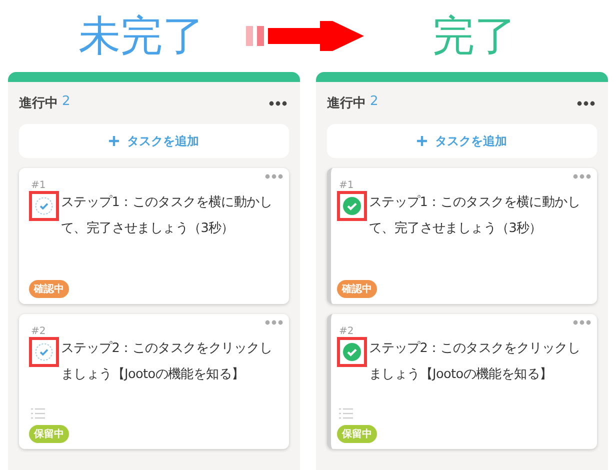  I want to click on status-label: 未完了, so click(141, 36).